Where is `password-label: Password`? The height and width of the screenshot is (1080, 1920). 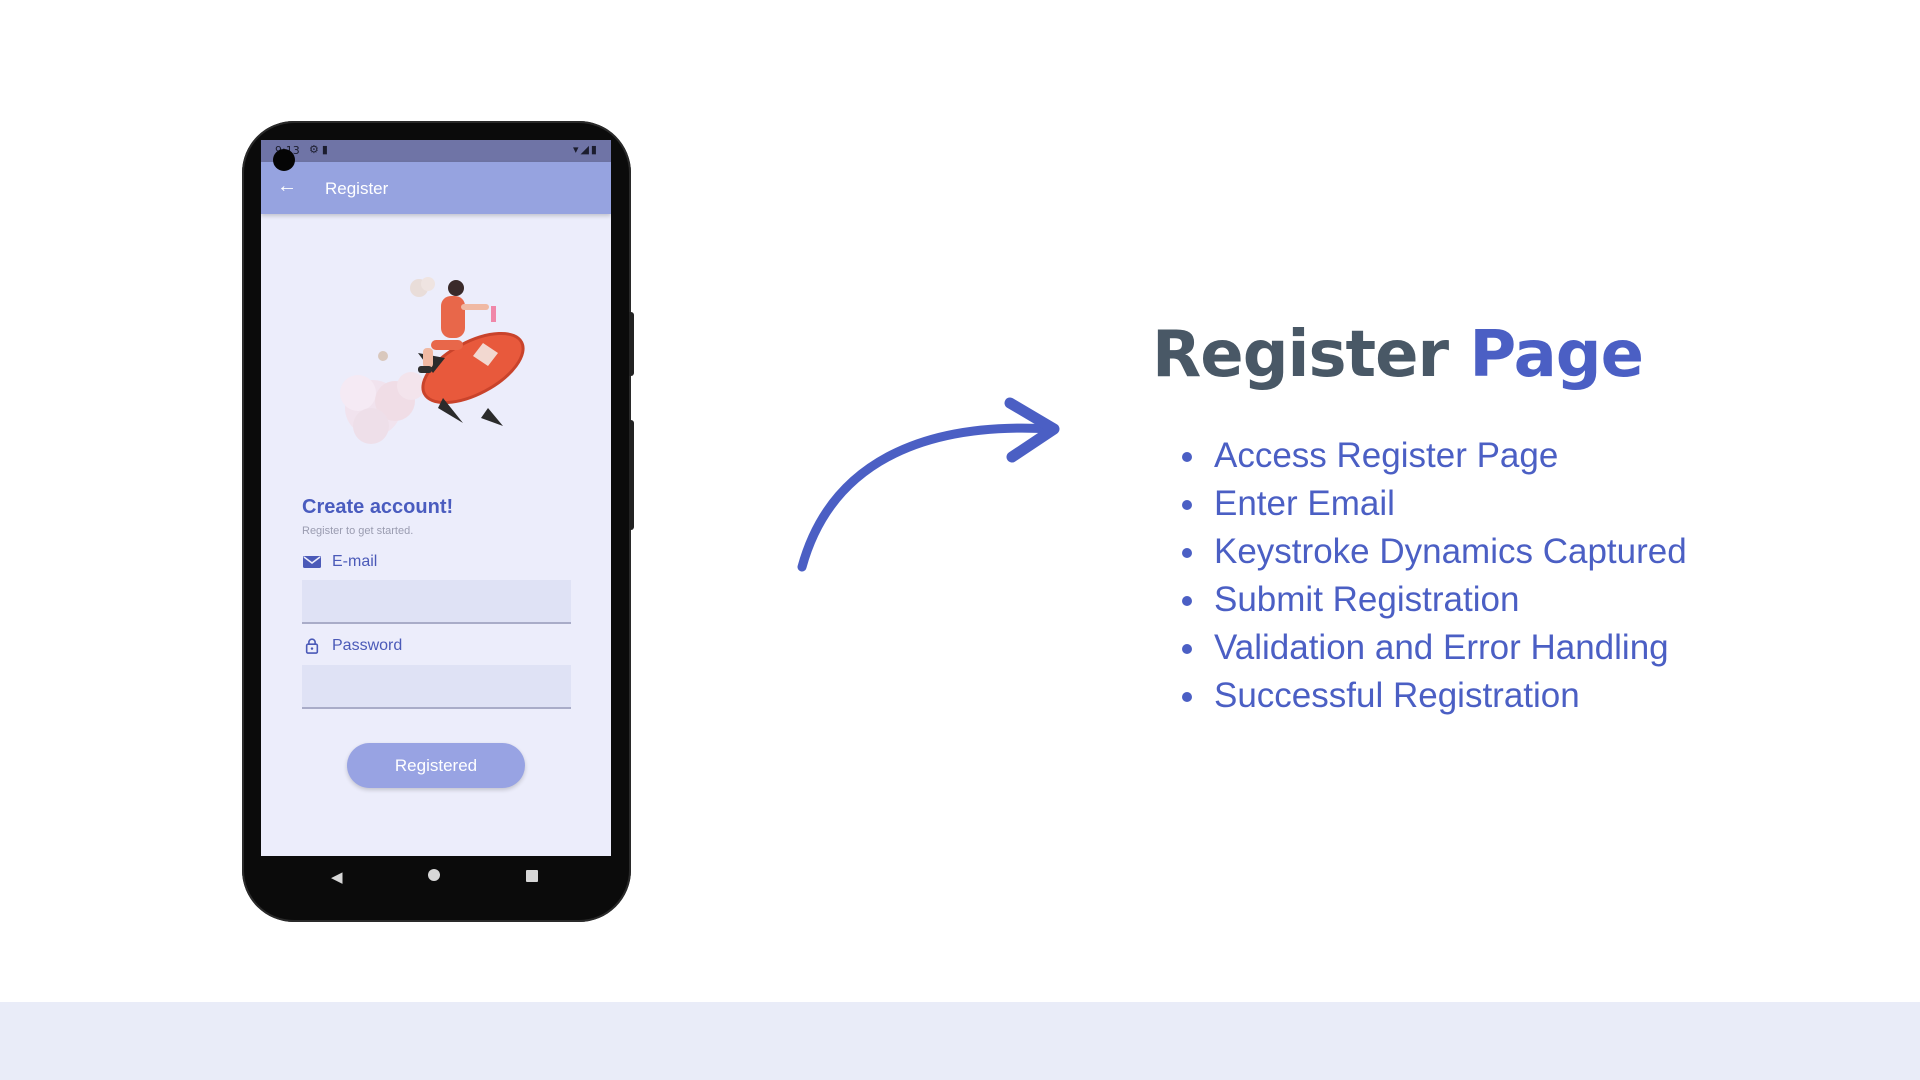 password-label: Password is located at coordinates (352, 646).